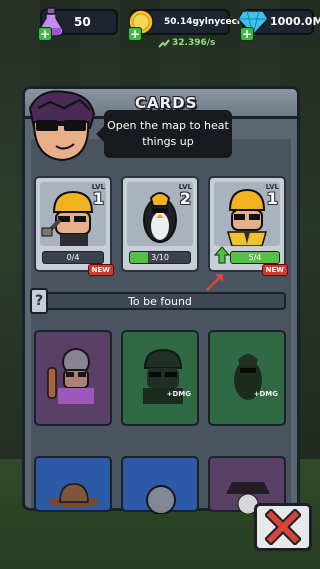 The height and width of the screenshot is (569, 320). I want to click on tooltip-text: Open the map to heat things up, so click(168, 133).